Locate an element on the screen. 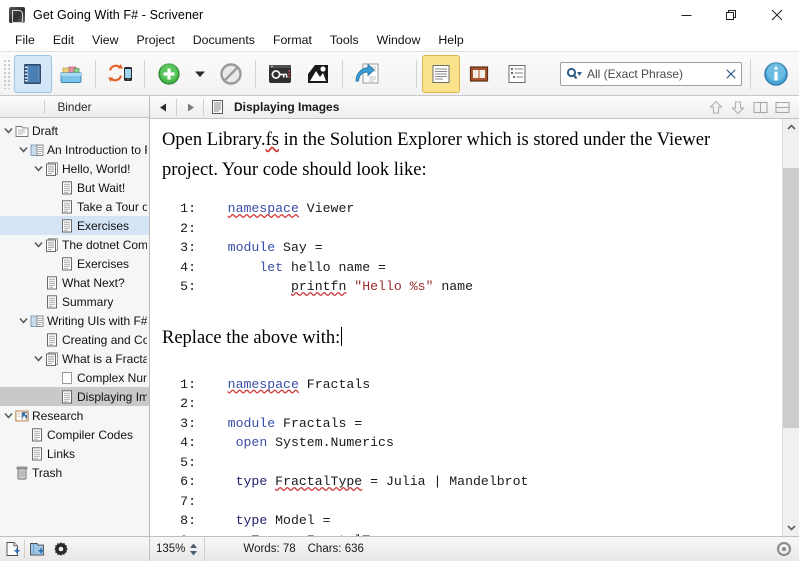 The width and height of the screenshot is (799, 561). document-stack-icon is located at coordinates (52, 244).